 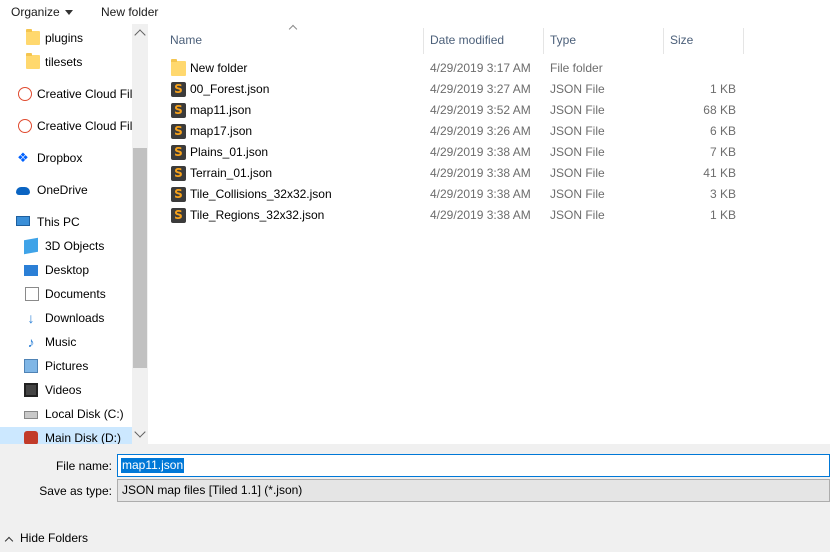 What do you see at coordinates (31, 318) in the screenshot?
I see `downloads-icon: ↓` at bounding box center [31, 318].